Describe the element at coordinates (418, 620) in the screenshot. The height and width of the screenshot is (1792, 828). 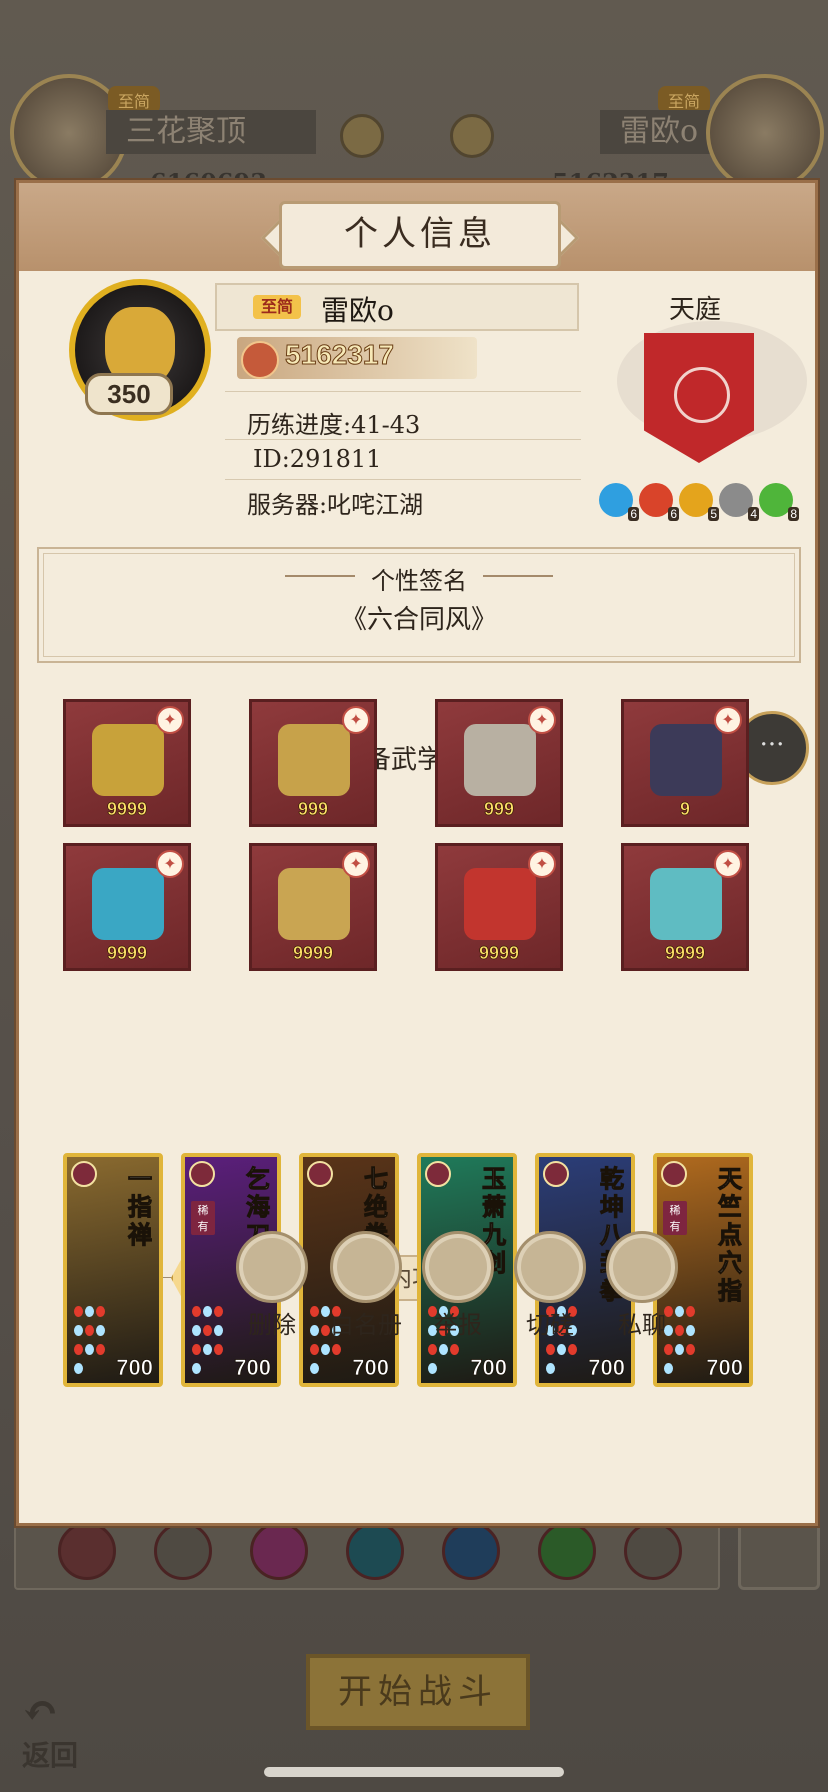
I see `signature-text: 《六合同风》` at that location.